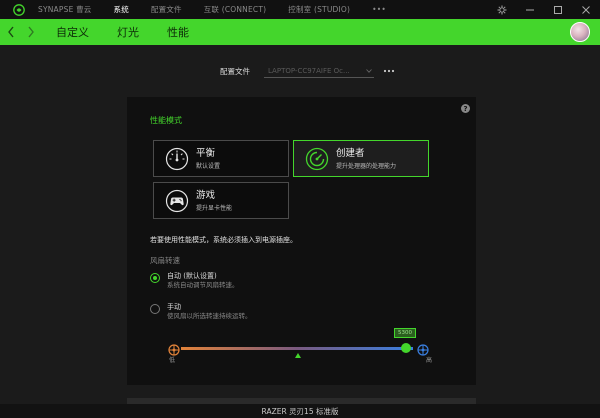  What do you see at coordinates (502, 9) in the screenshot?
I see `settings-gear-icon` at bounding box center [502, 9].